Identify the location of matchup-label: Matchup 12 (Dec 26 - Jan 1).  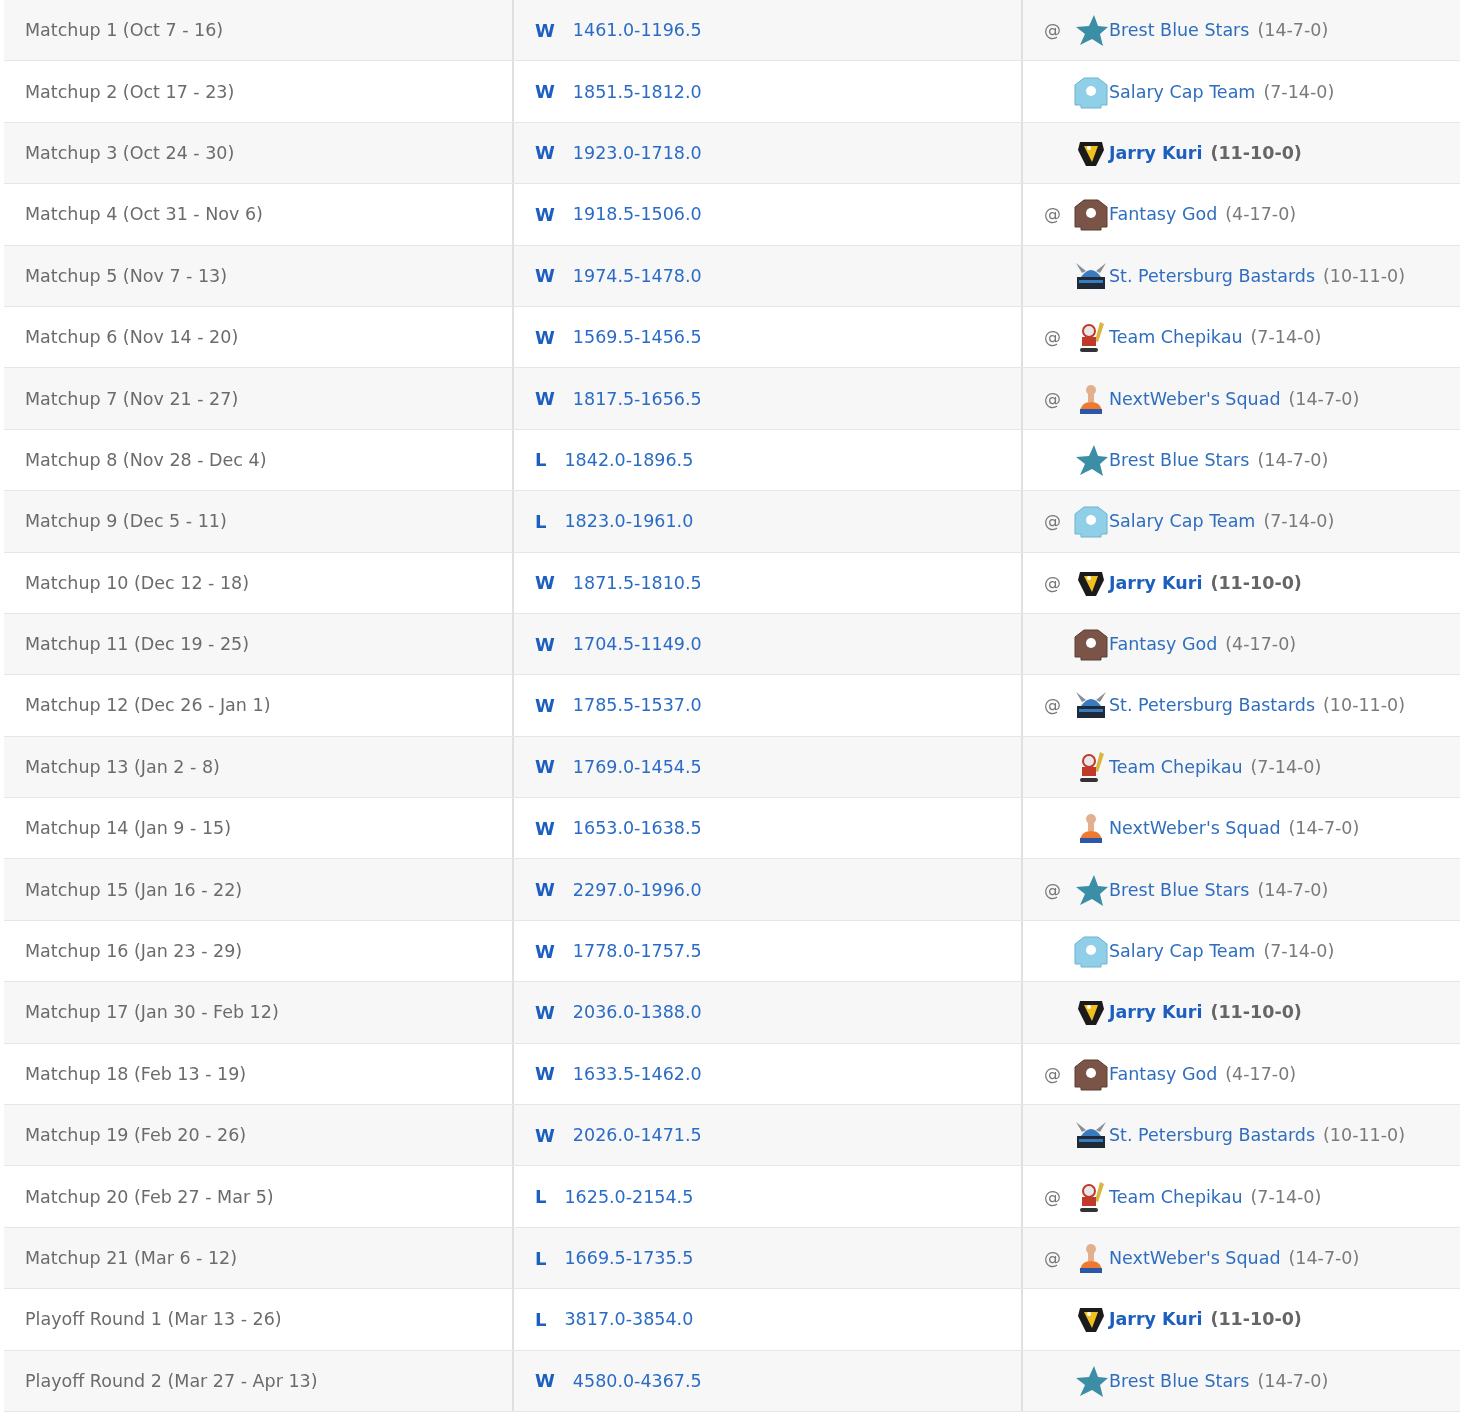
(148, 705).